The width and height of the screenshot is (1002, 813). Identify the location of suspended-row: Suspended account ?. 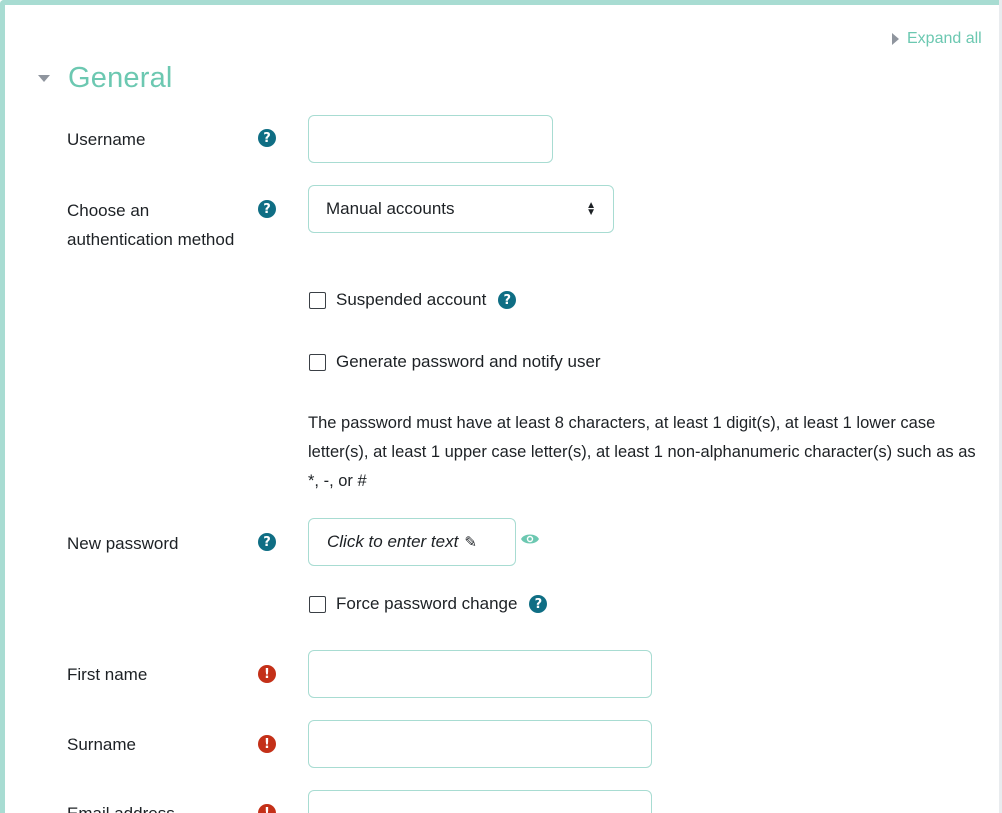
(413, 300).